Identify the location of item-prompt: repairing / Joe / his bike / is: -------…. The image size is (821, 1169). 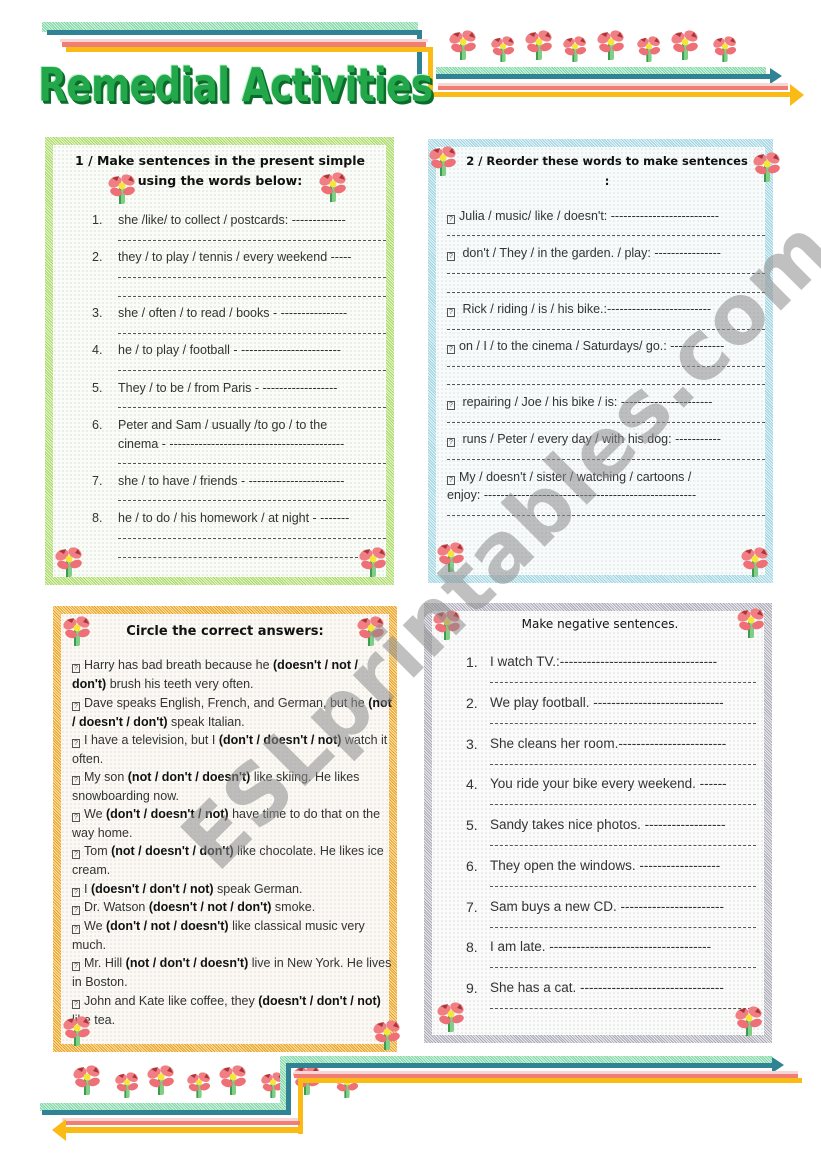
(586, 402).